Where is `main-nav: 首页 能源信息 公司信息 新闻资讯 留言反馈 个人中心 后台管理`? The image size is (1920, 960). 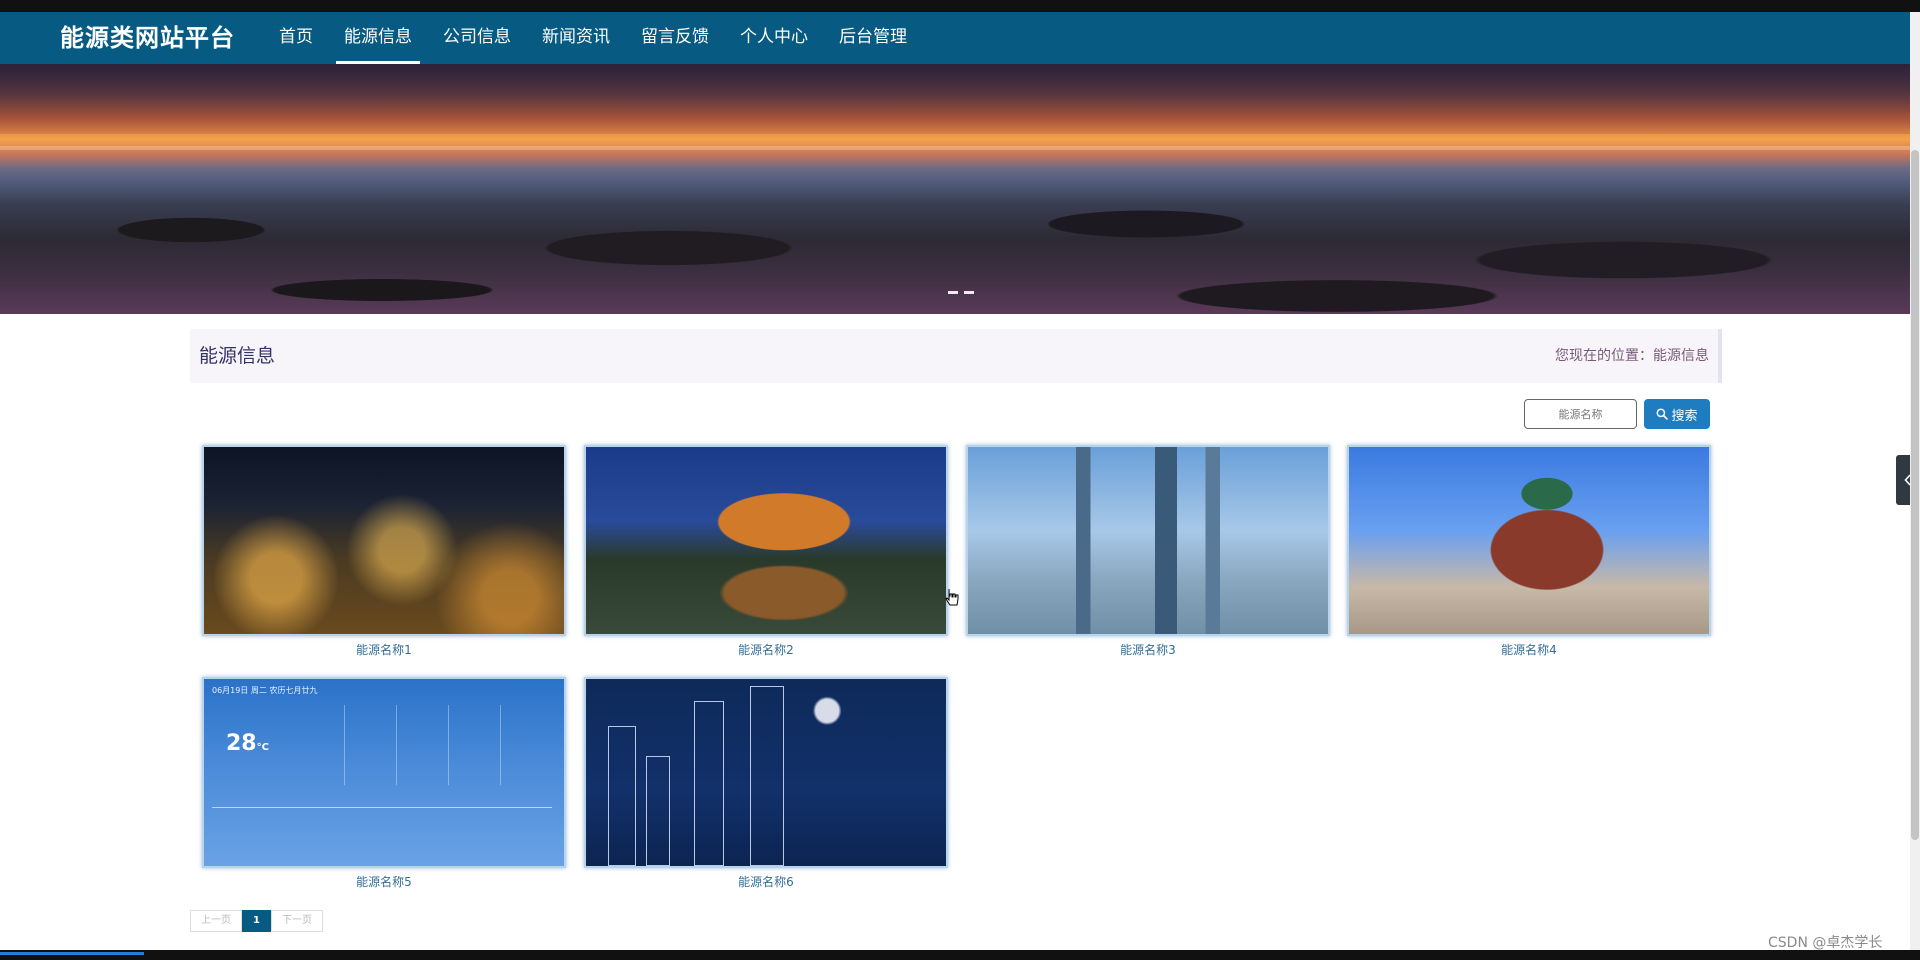
main-nav: 首页 能源信息 公司信息 新闻资讯 留言反馈 个人中心 后台管理 is located at coordinates (594, 38).